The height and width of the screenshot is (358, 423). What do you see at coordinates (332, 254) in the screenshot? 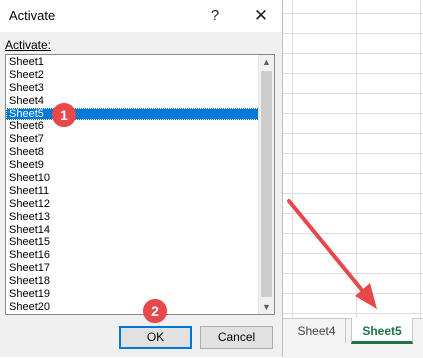
I see `annotation-arrow` at bounding box center [332, 254].